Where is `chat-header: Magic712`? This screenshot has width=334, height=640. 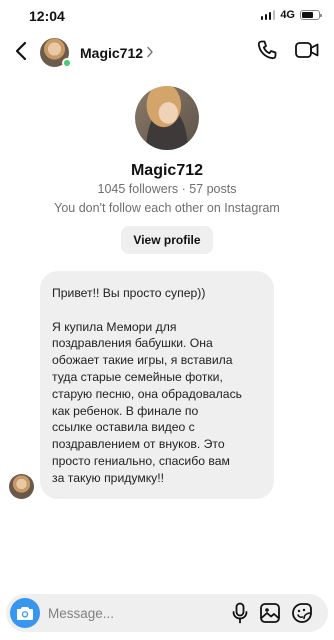
chat-header: Magic712 is located at coordinates (167, 52).